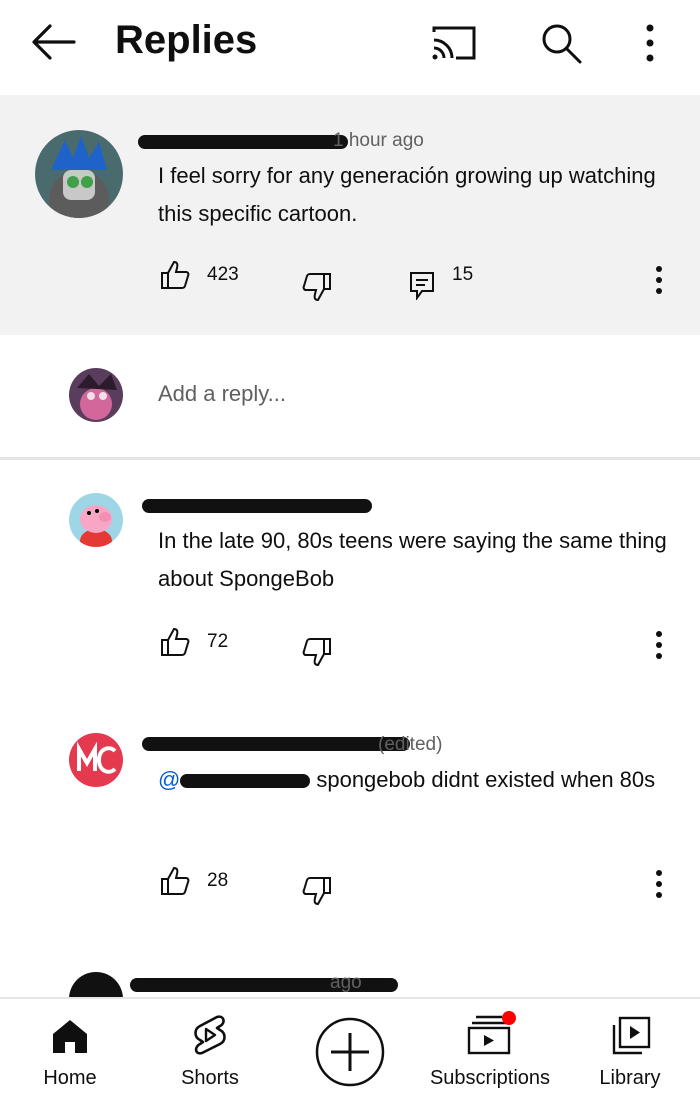  Describe the element at coordinates (490, 1078) in the screenshot. I see `nav-label: Subscriptions` at that location.